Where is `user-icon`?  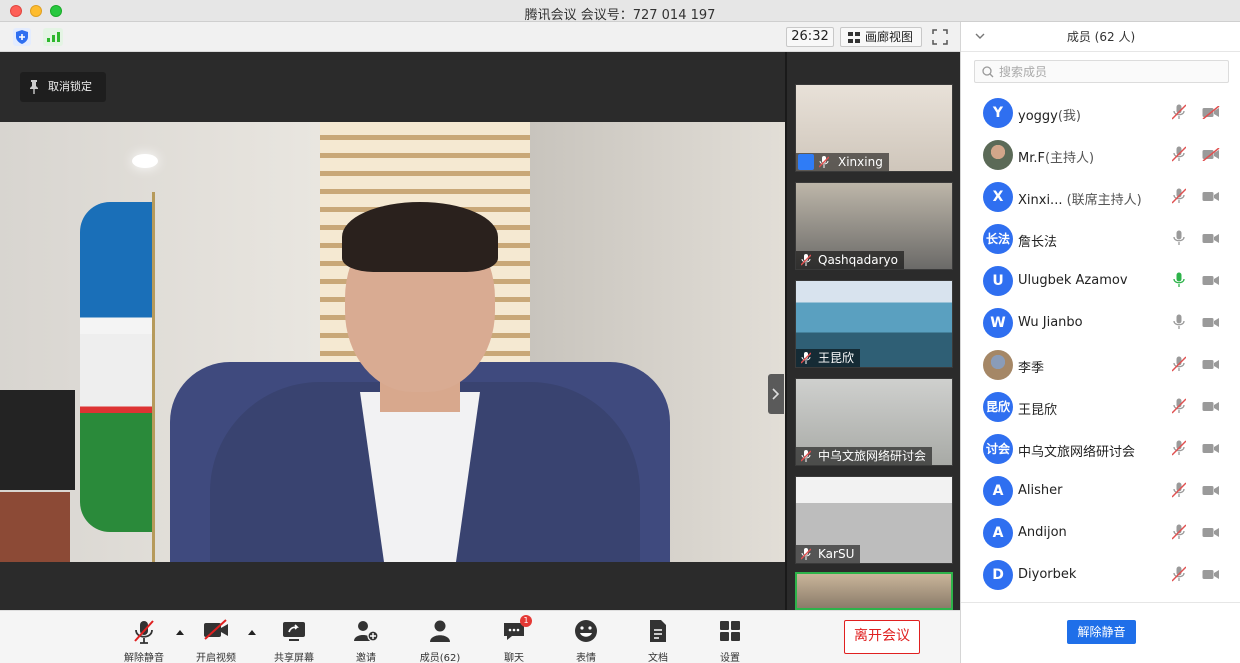 user-icon is located at coordinates (440, 631).